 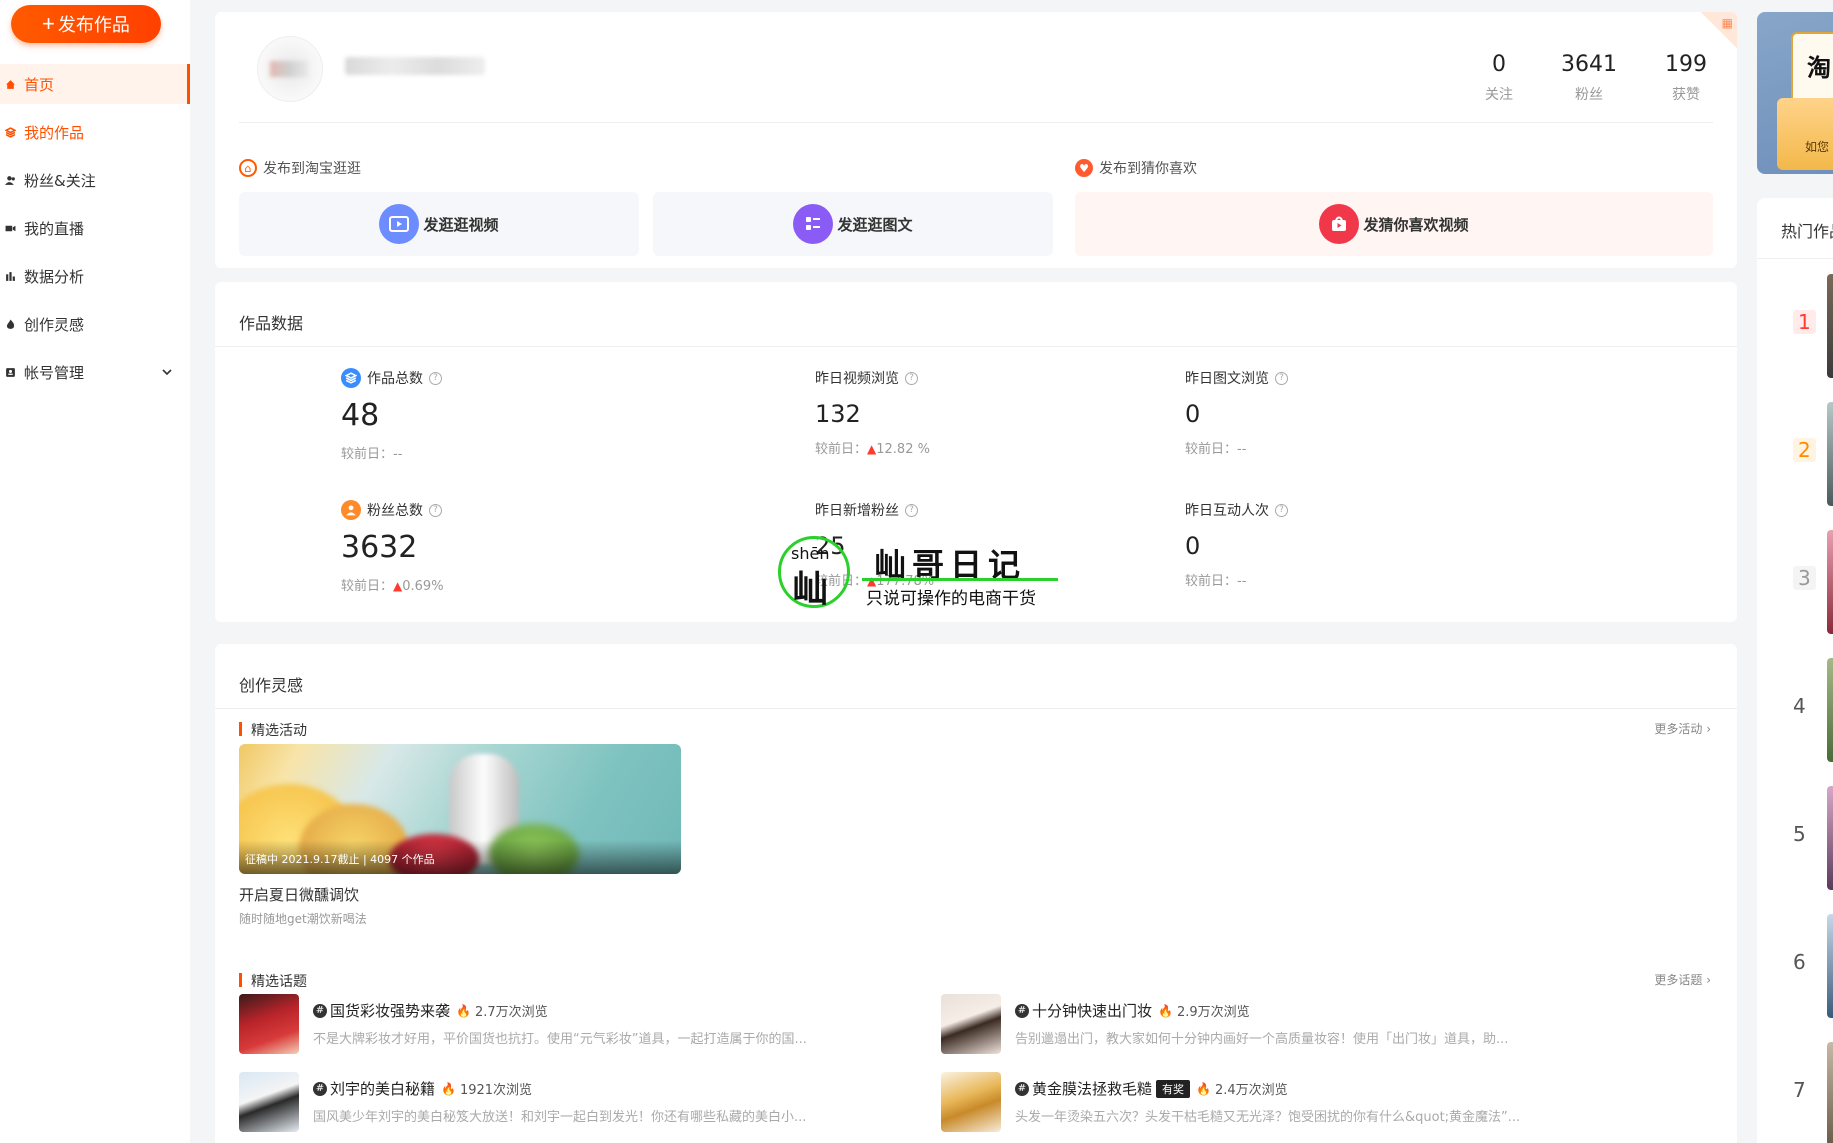 What do you see at coordinates (54, 372) in the screenshot?
I see `sidebar-item-label: 帐号管理` at bounding box center [54, 372].